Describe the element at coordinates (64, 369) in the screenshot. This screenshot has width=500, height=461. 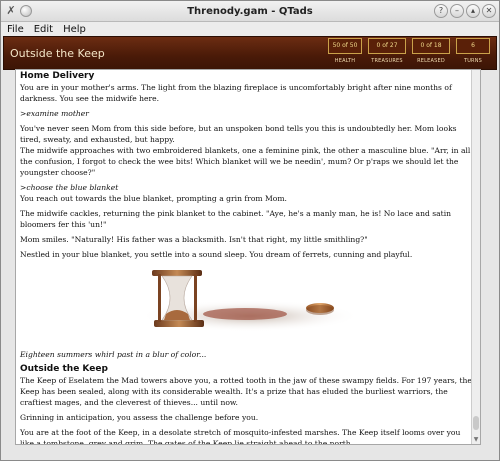
I see `section-title-outside-keep: Outside the Keep` at that location.